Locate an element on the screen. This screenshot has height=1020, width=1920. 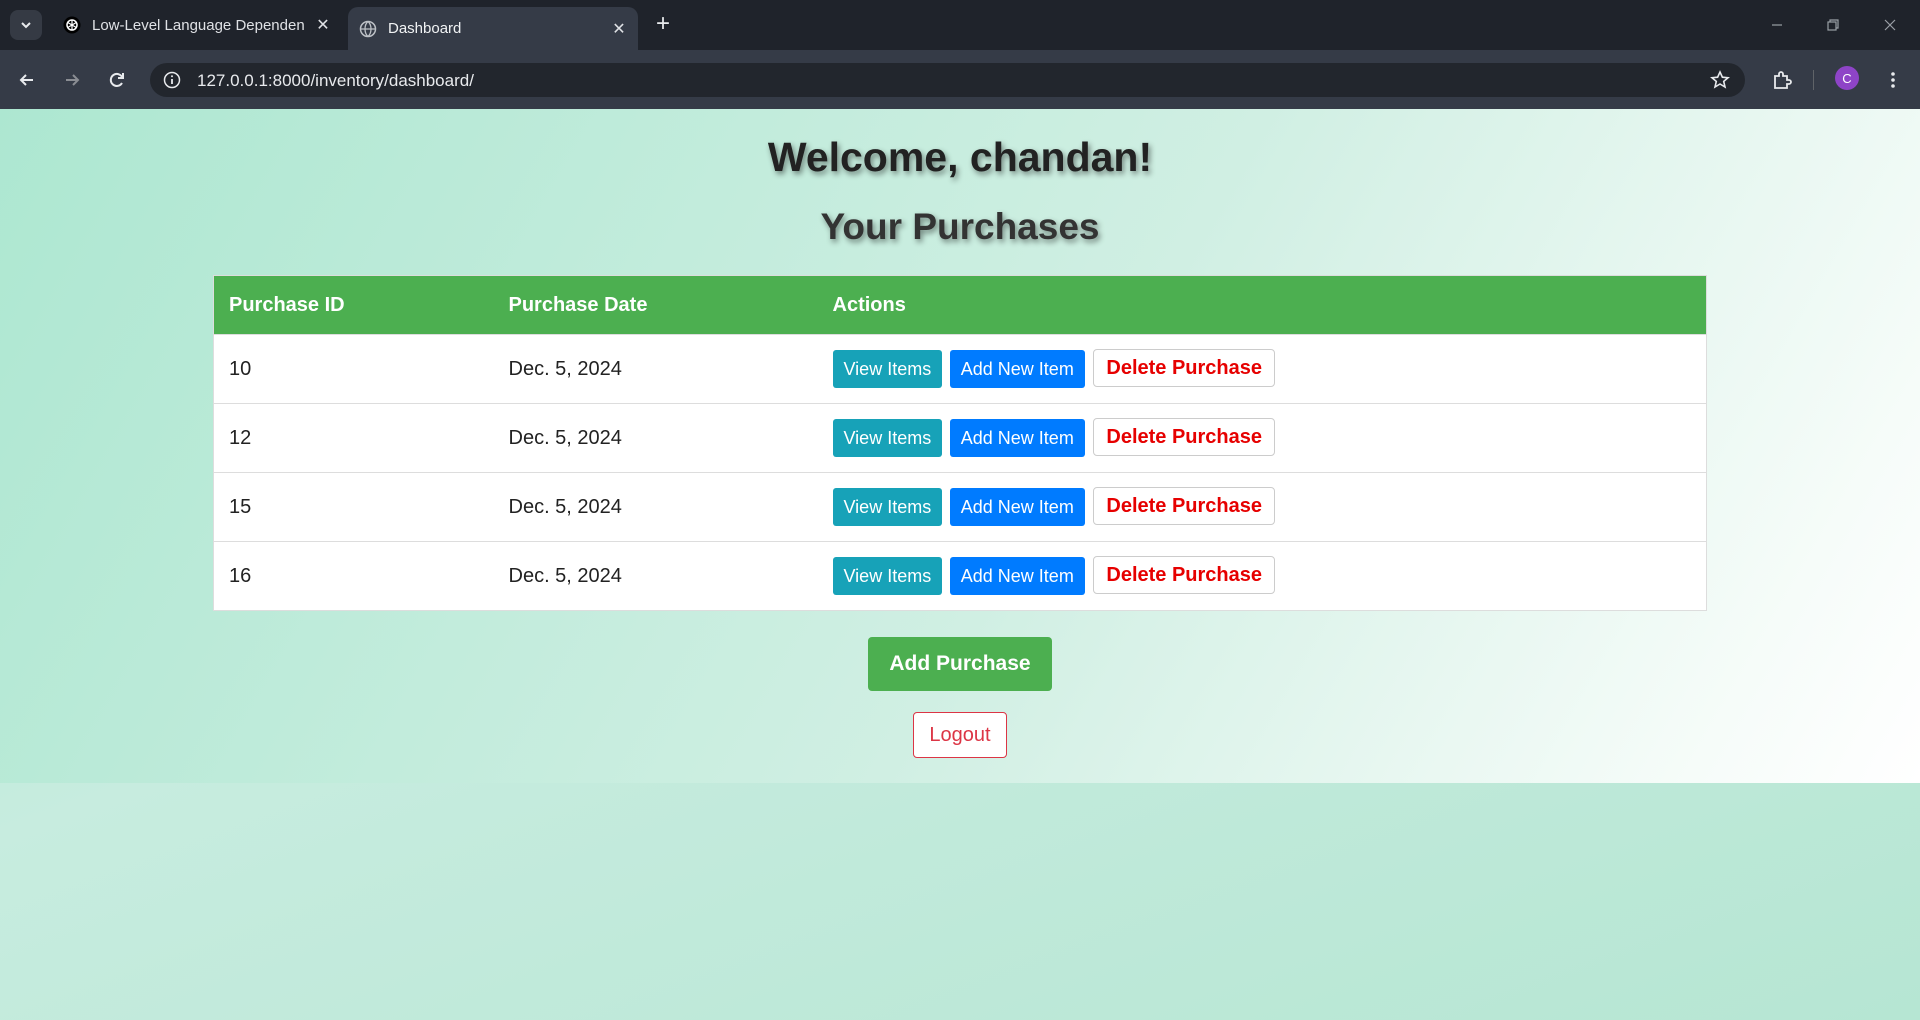
toolbar-divider is located at coordinates (1813, 80).